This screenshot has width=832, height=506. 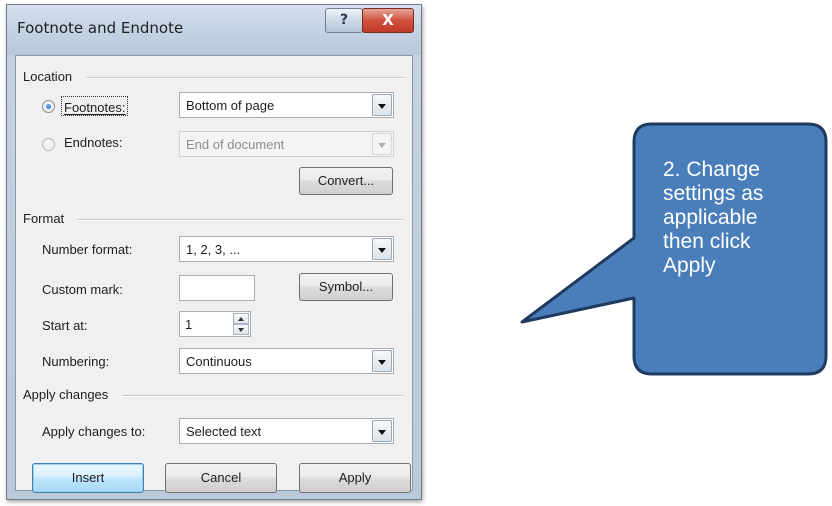 What do you see at coordinates (65, 325) in the screenshot?
I see `start-at-label: Start at:` at bounding box center [65, 325].